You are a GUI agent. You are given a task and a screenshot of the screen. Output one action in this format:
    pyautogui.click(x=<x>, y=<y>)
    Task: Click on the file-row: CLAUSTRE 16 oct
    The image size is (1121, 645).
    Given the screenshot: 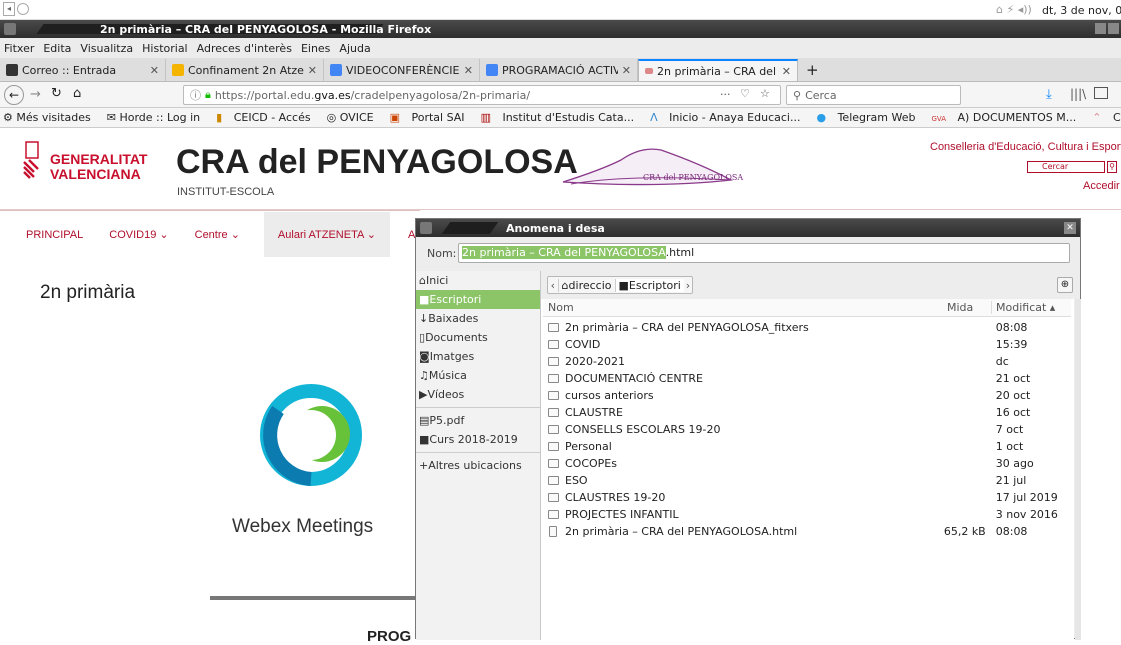 What is the action you would take?
    pyautogui.click(x=807, y=412)
    